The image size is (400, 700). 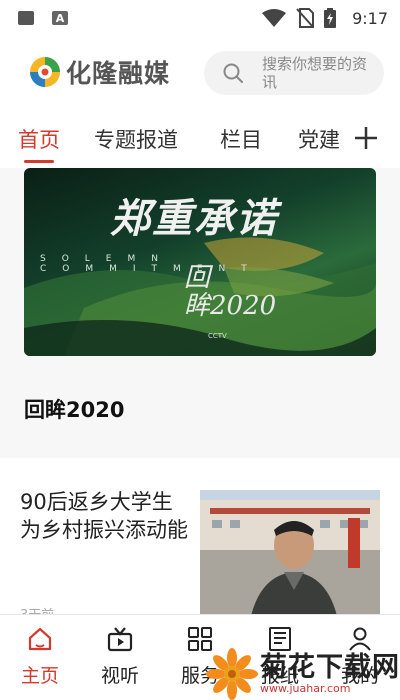 What do you see at coordinates (233, 73) in the screenshot?
I see `search-icon` at bounding box center [233, 73].